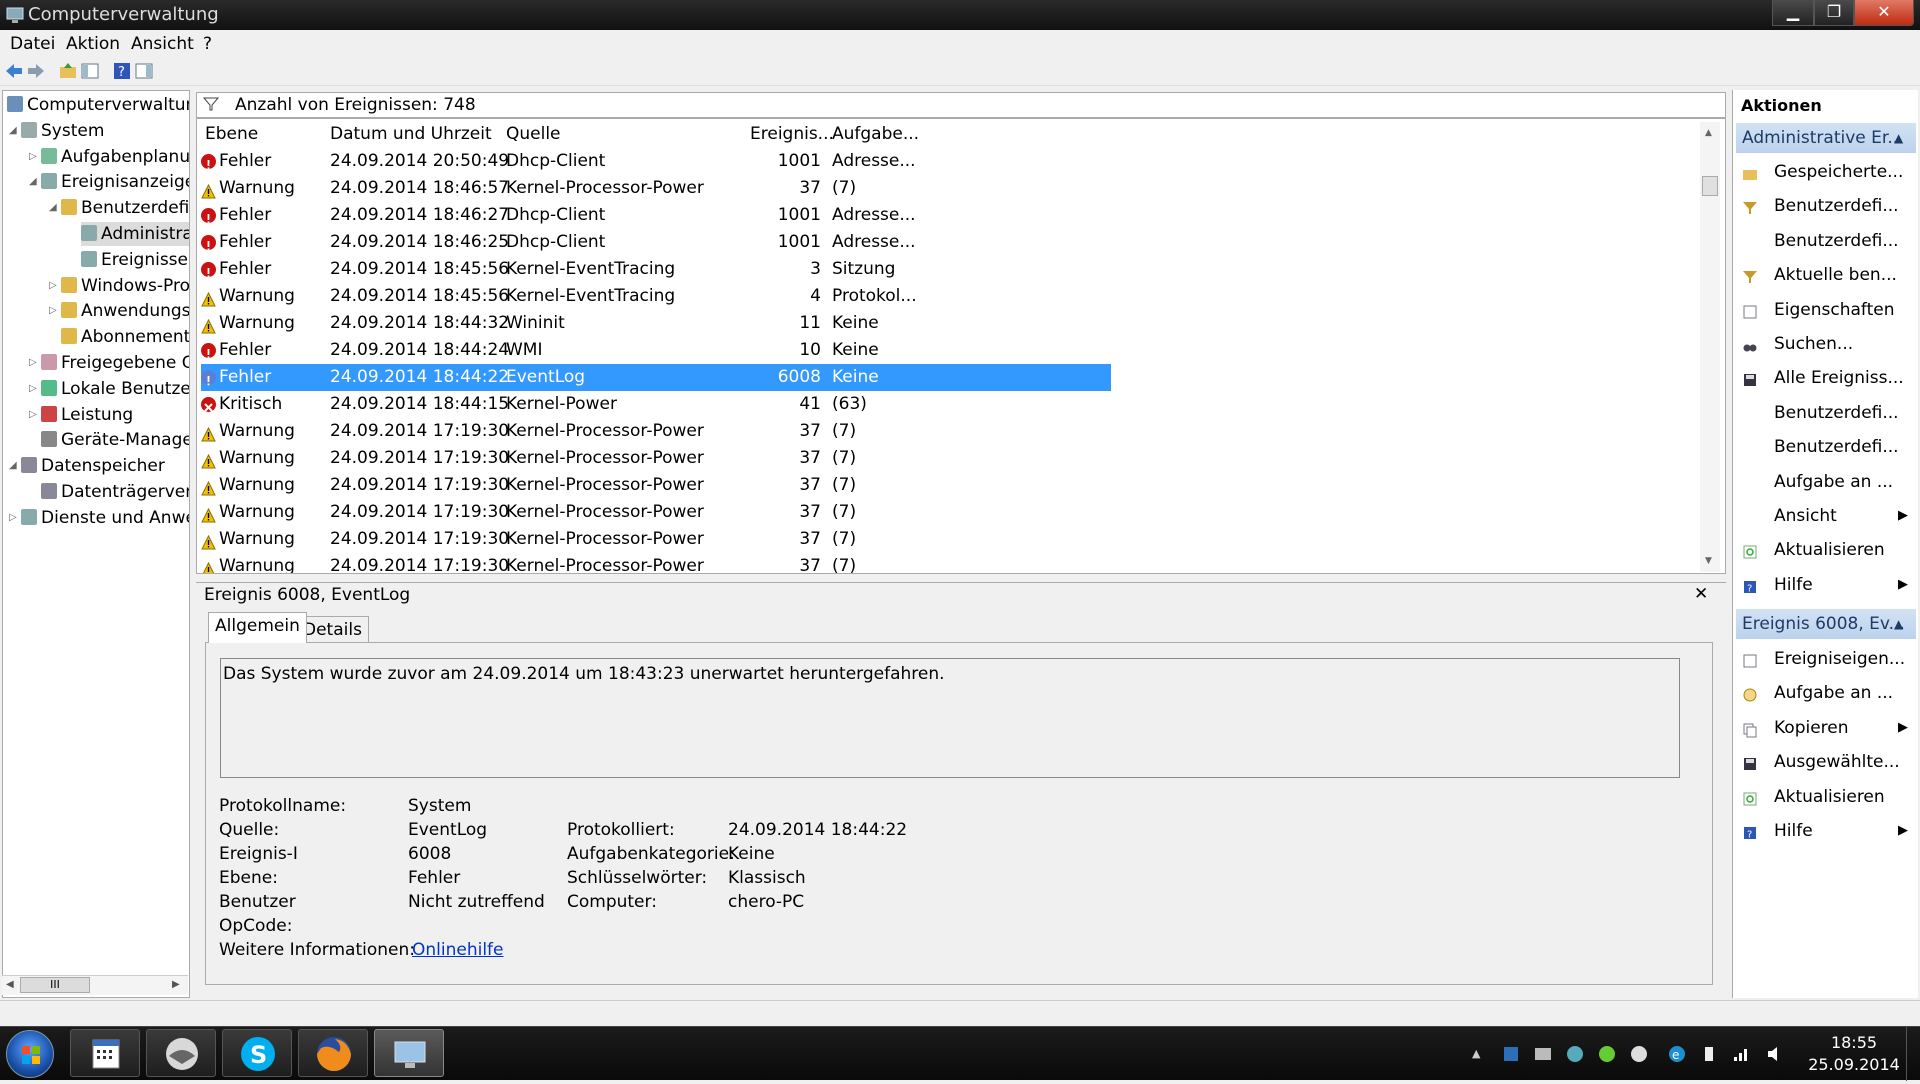 Image resolution: width=1920 pixels, height=1084 pixels. I want to click on table-row: Warnung 24.09.2014 18:44:32 Wininit Keine 11, so click(656, 323).